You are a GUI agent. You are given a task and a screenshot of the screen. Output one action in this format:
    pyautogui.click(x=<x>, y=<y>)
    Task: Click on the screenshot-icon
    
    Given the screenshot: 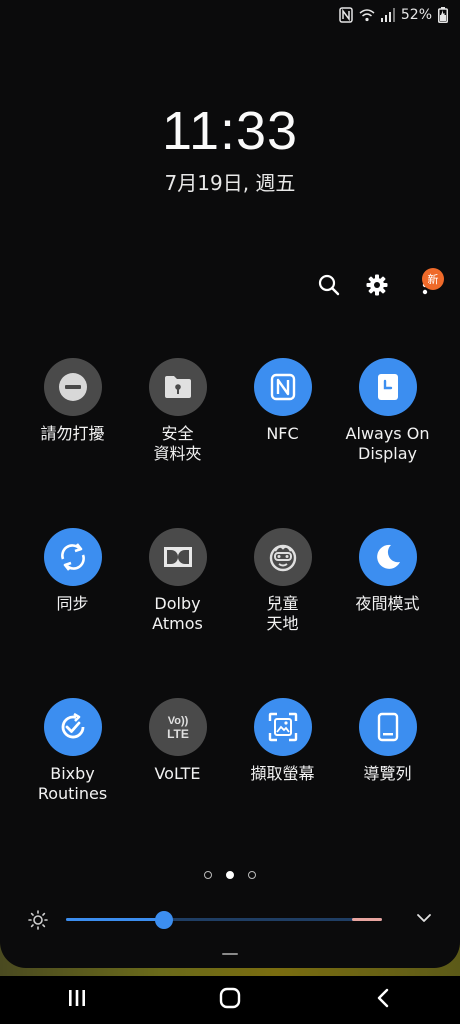 What is the action you would take?
    pyautogui.click(x=282, y=727)
    